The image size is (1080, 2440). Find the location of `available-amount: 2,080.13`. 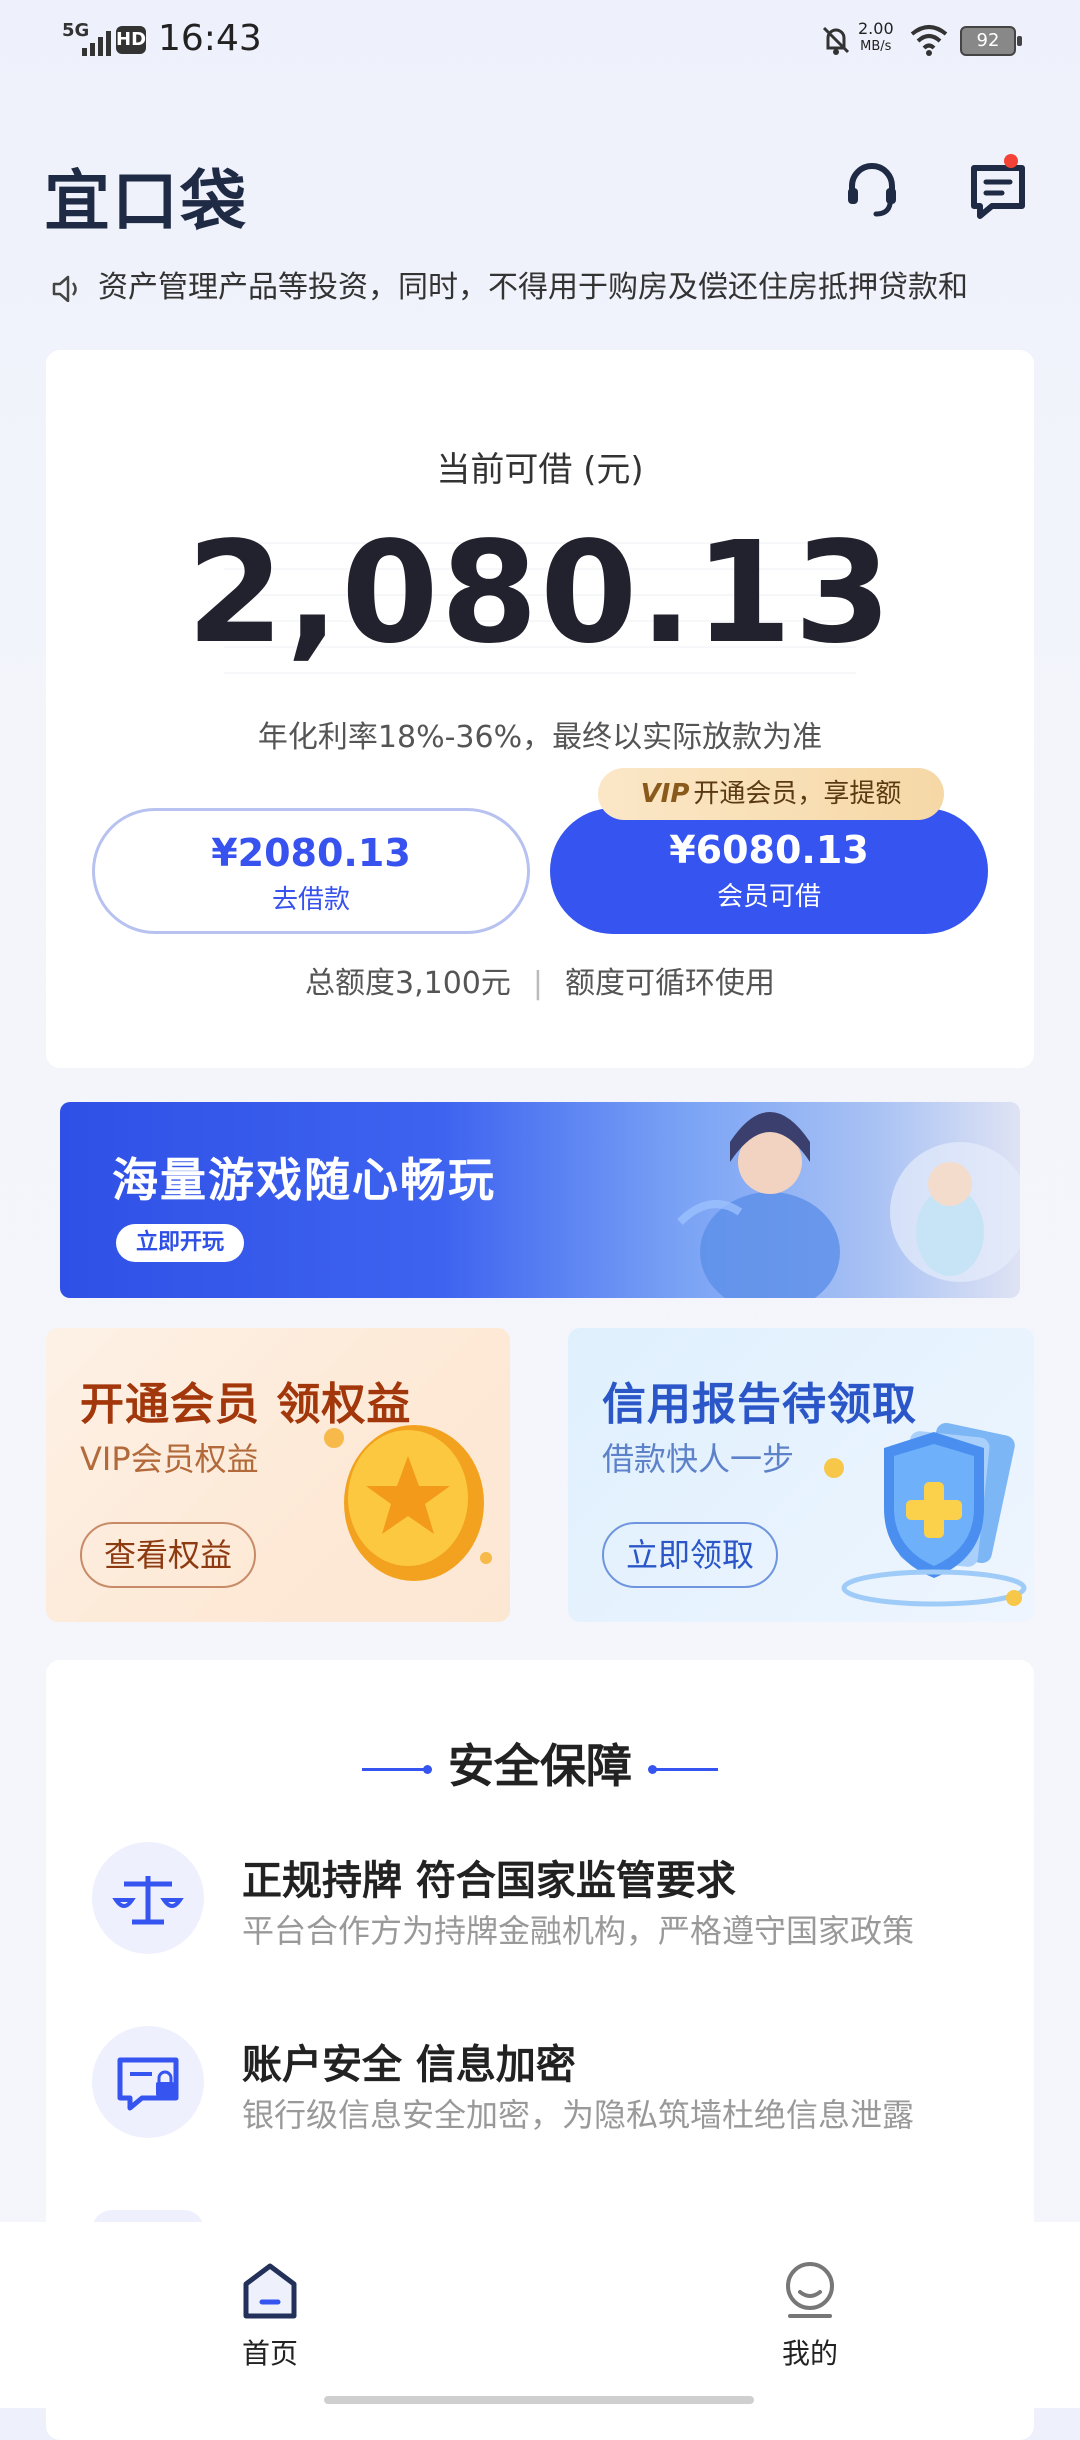

available-amount: 2,080.13 is located at coordinates (540, 593).